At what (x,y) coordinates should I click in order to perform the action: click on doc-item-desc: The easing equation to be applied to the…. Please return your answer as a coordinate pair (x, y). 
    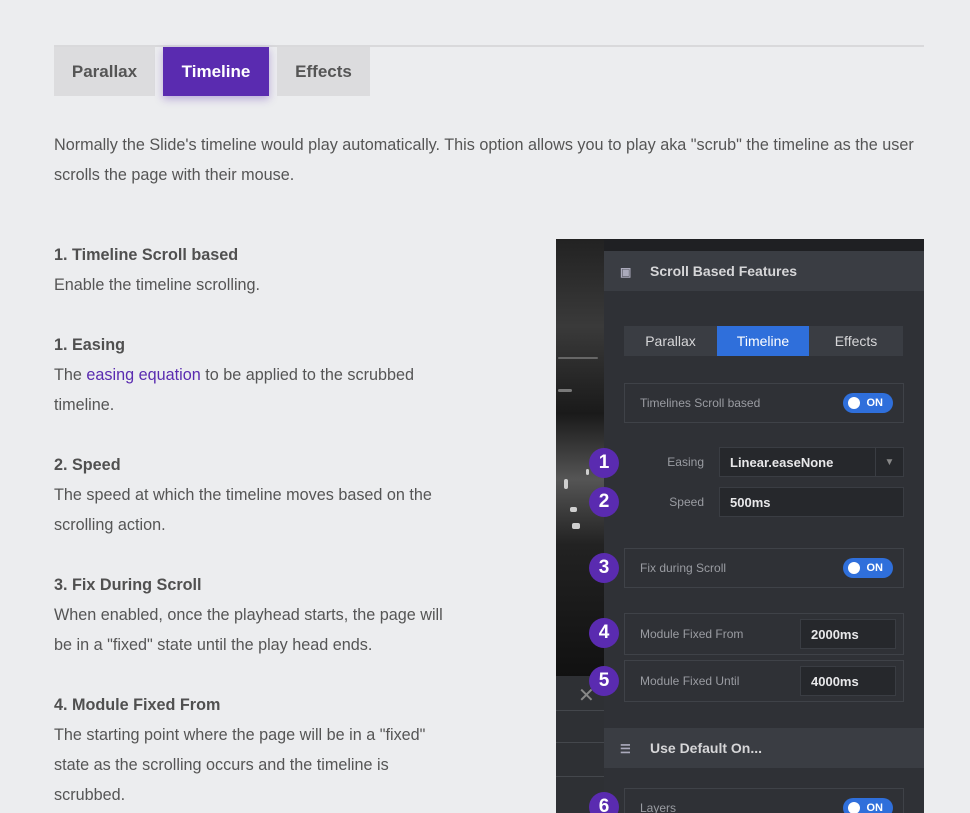
    Looking at the image, I should click on (234, 390).